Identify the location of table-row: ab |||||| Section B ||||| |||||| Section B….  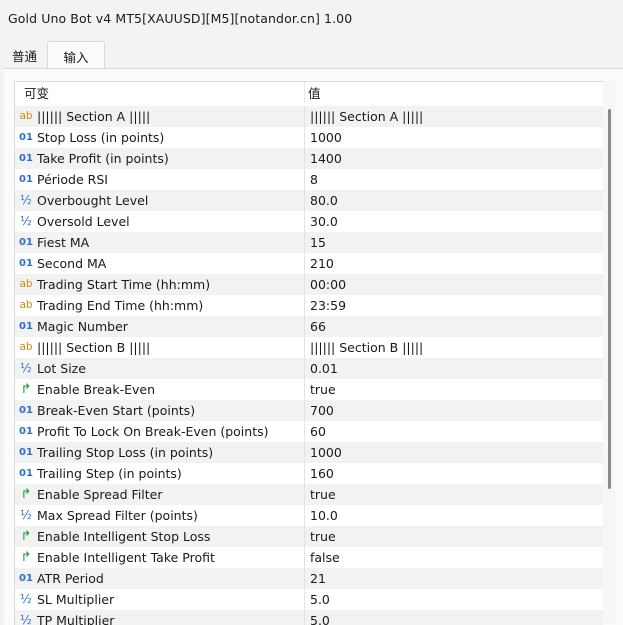
(309, 347).